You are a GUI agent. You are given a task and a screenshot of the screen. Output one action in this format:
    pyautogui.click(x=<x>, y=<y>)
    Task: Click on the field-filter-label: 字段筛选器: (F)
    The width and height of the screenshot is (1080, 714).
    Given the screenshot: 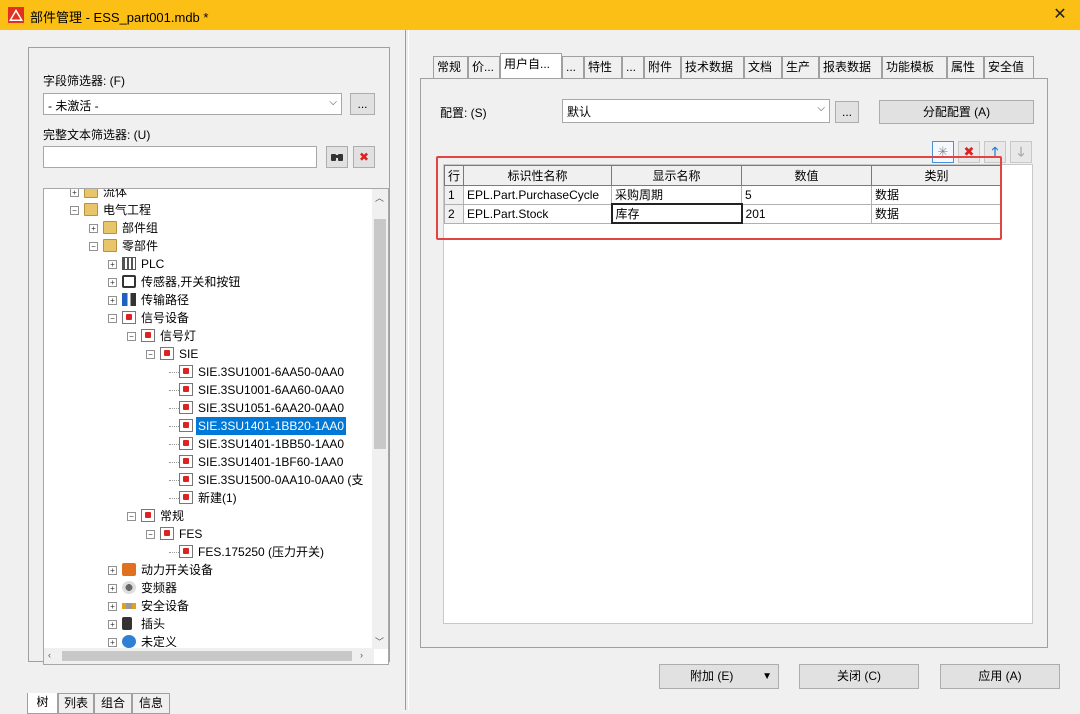 What is the action you would take?
    pyautogui.click(x=84, y=81)
    